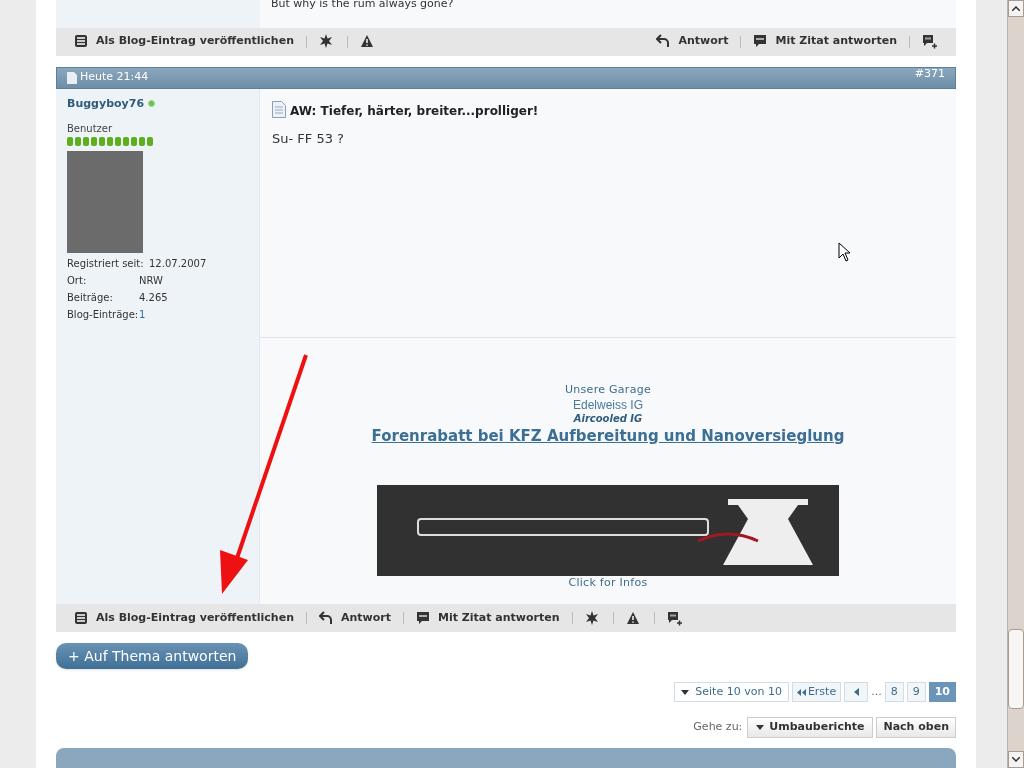  What do you see at coordinates (916, 692) in the screenshot?
I see `page-link: 9` at bounding box center [916, 692].